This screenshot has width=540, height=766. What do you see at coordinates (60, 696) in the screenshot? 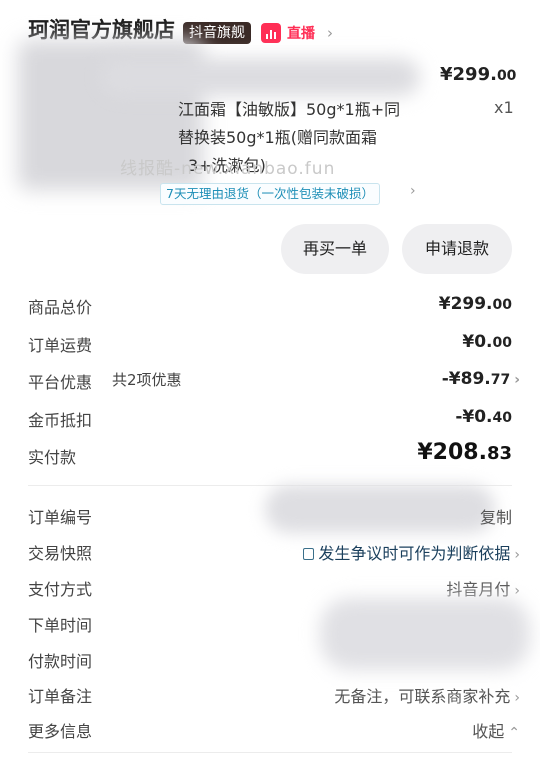
I see `remark-label: 订单备注` at bounding box center [60, 696].